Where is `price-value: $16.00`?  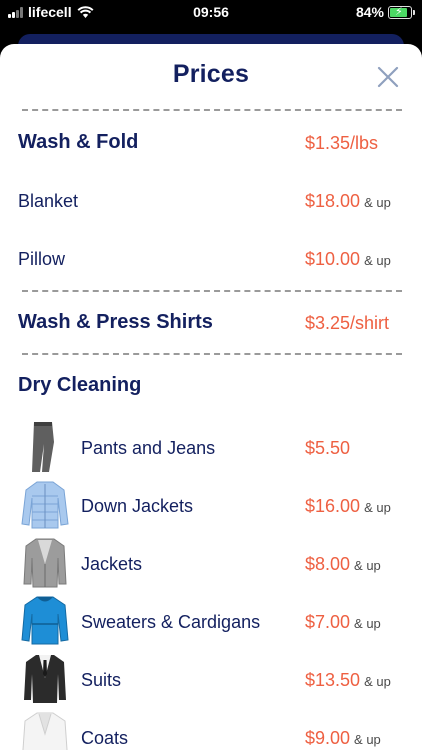 price-value: $16.00 is located at coordinates (333, 506).